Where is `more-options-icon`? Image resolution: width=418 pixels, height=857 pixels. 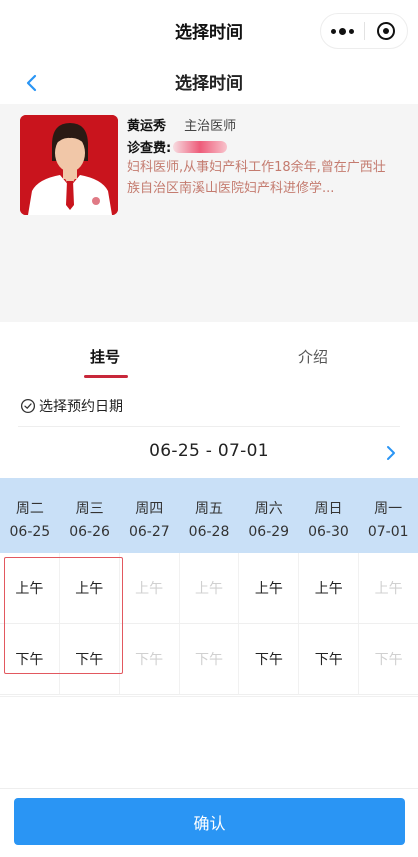
more-options-icon is located at coordinates (342, 31).